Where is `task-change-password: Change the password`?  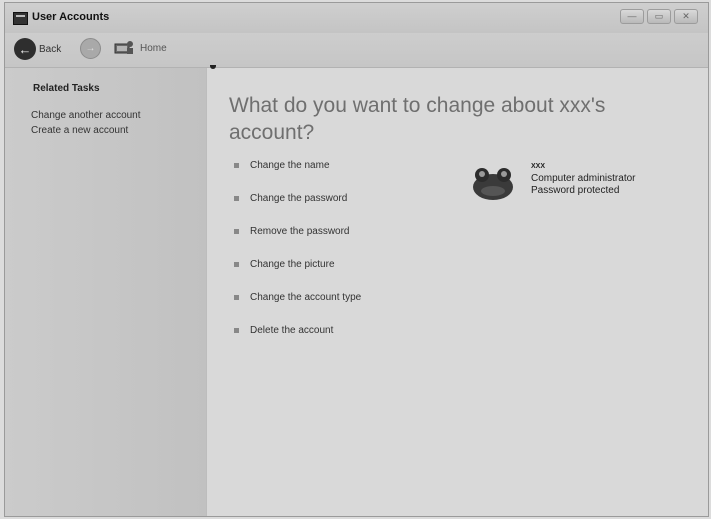 task-change-password: Change the password is located at coordinates (290, 198).